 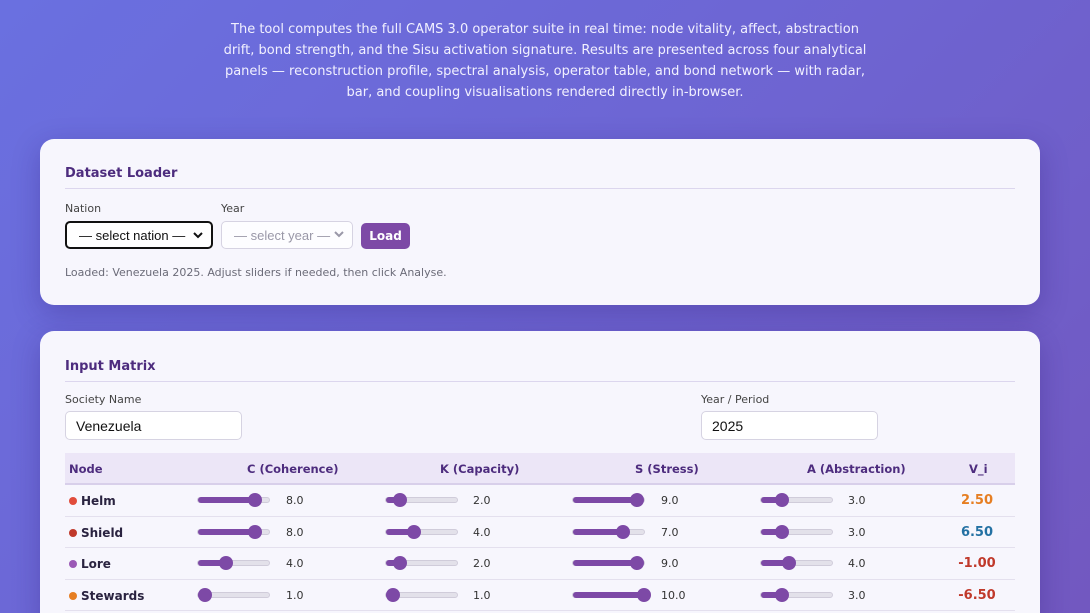 What do you see at coordinates (735, 399) in the screenshot?
I see `year-period-label: Year / Period` at bounding box center [735, 399].